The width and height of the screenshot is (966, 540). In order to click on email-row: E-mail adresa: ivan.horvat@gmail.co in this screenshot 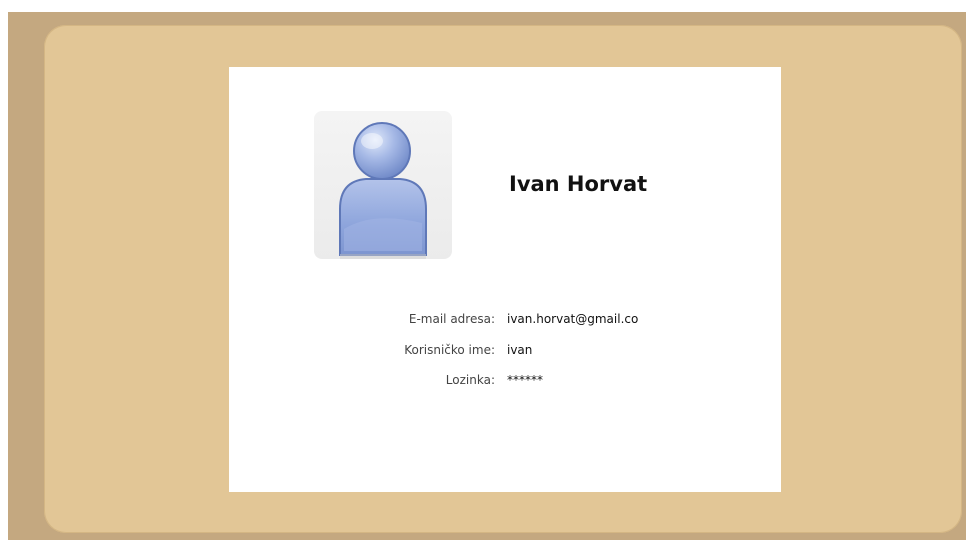, I will do `click(520, 321)`.